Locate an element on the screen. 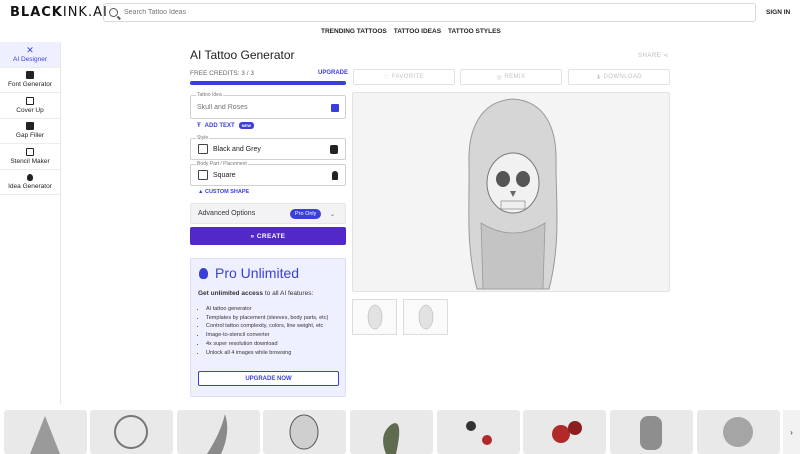 The image size is (800, 454). page-title: AI Tattoo Generator is located at coordinates (242, 55).